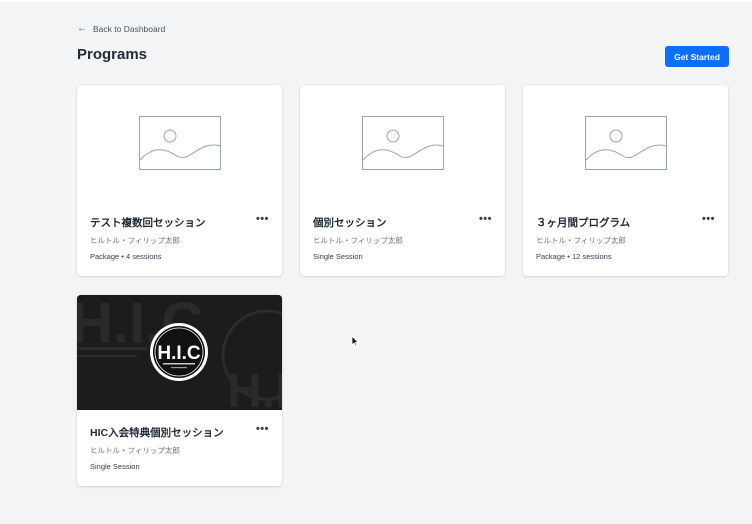  What do you see at coordinates (350, 223) in the screenshot?
I see `card-title: 個別セッション` at bounding box center [350, 223].